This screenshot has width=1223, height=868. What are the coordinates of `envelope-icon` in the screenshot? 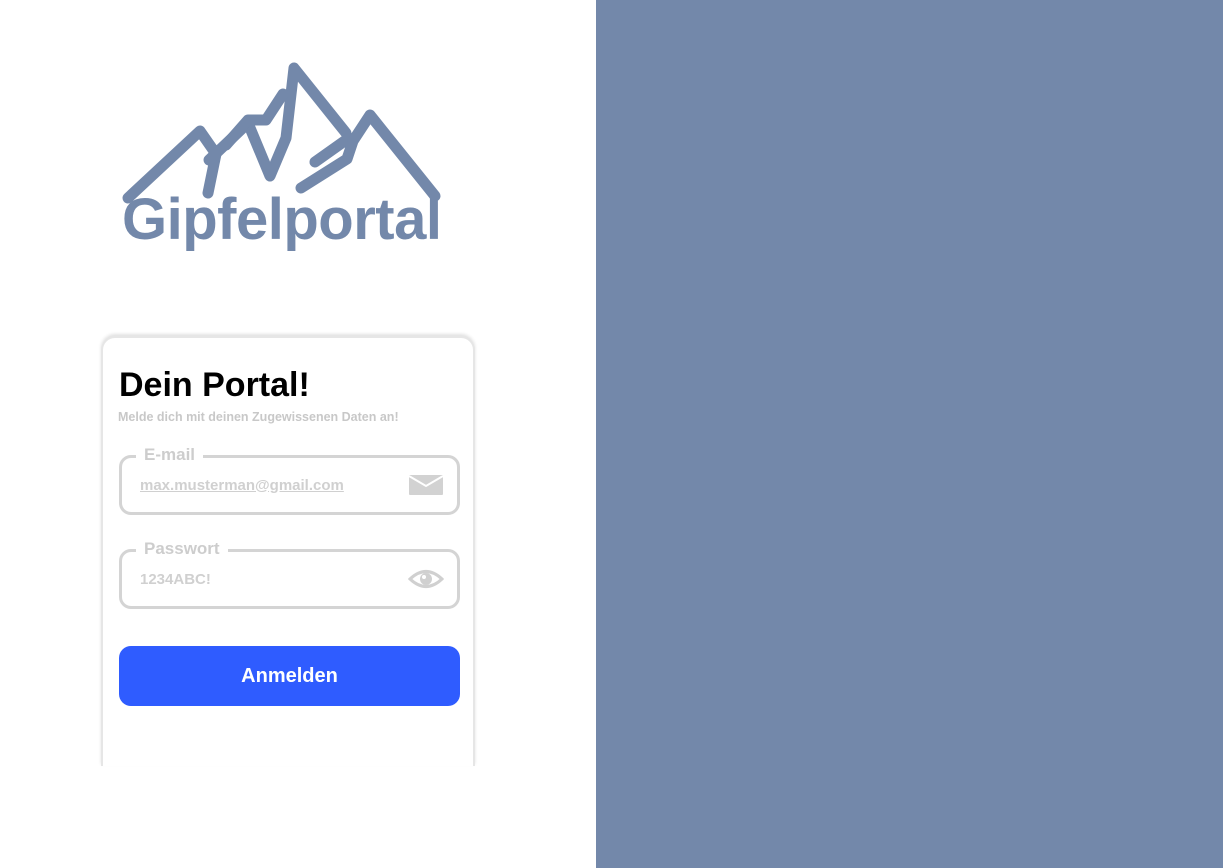 It's located at (426, 485).